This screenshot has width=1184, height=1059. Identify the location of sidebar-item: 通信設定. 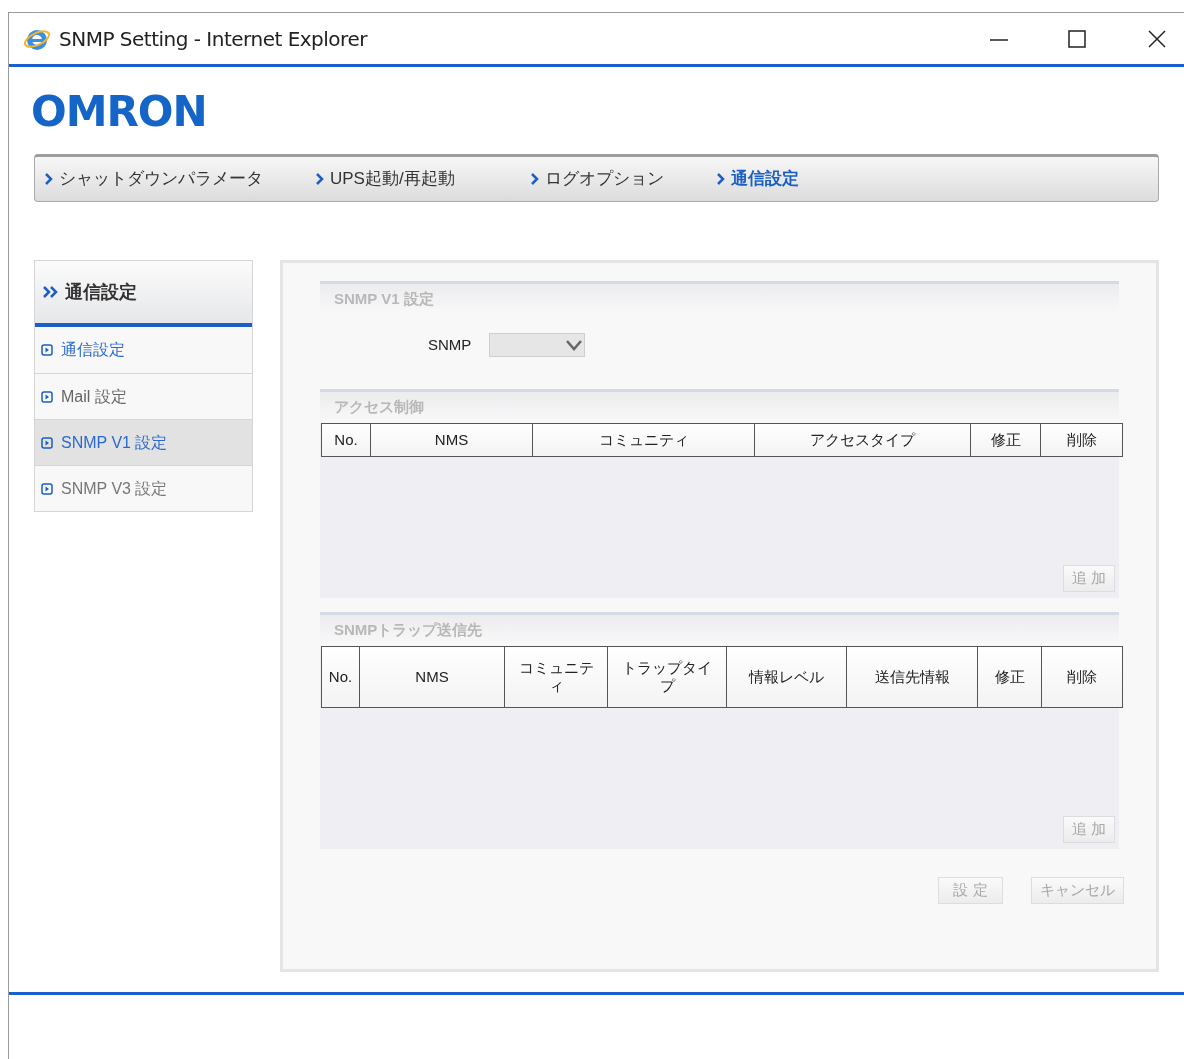
(143, 350).